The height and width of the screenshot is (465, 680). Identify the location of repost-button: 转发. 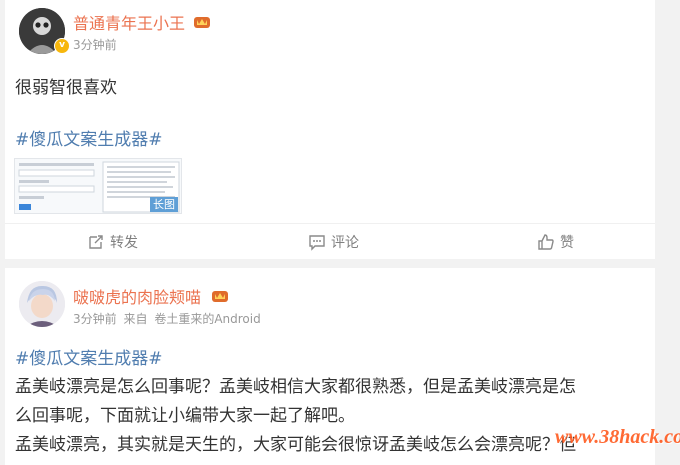
(112, 242).